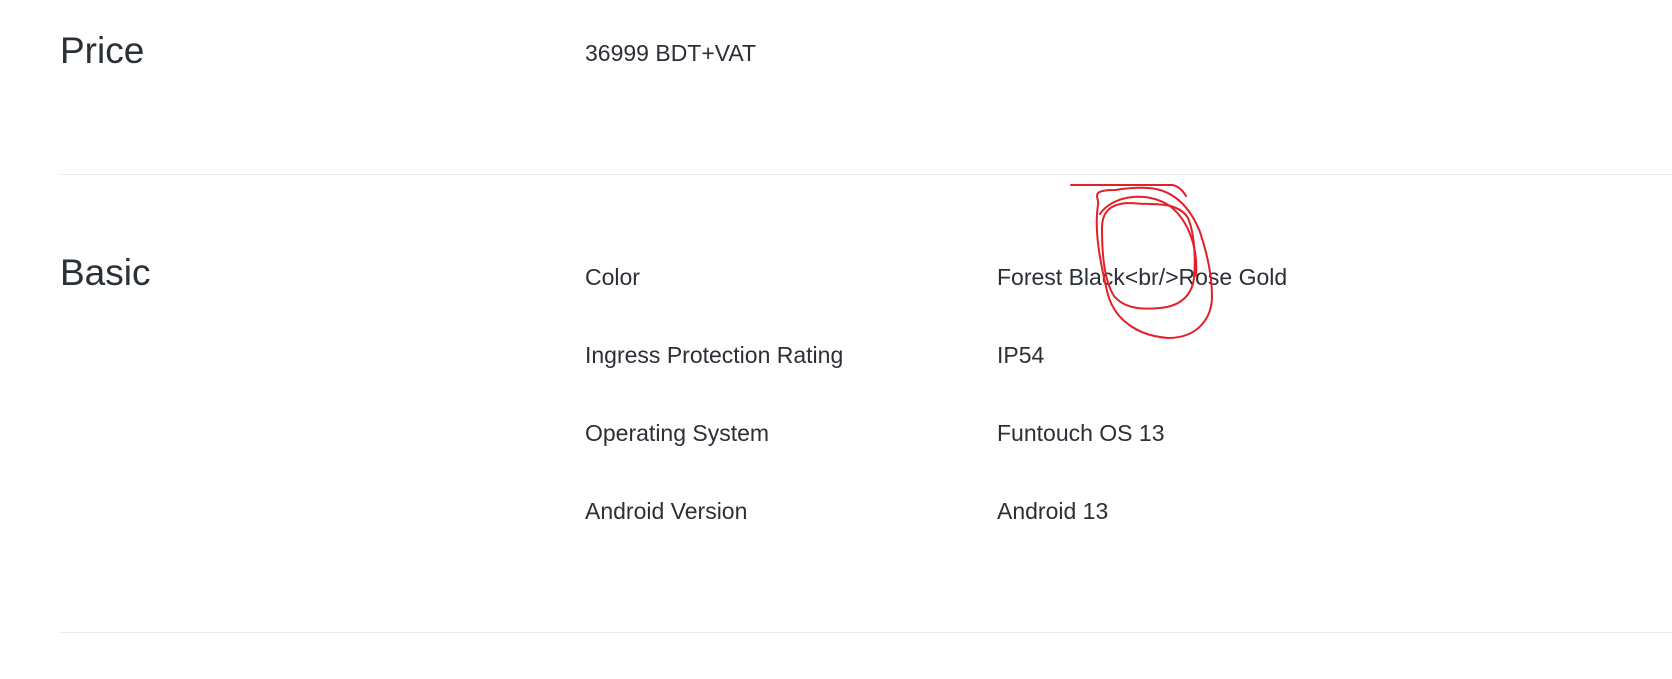  Describe the element at coordinates (1081, 433) in the screenshot. I see `spec-value: Funtouch OS 13` at that location.